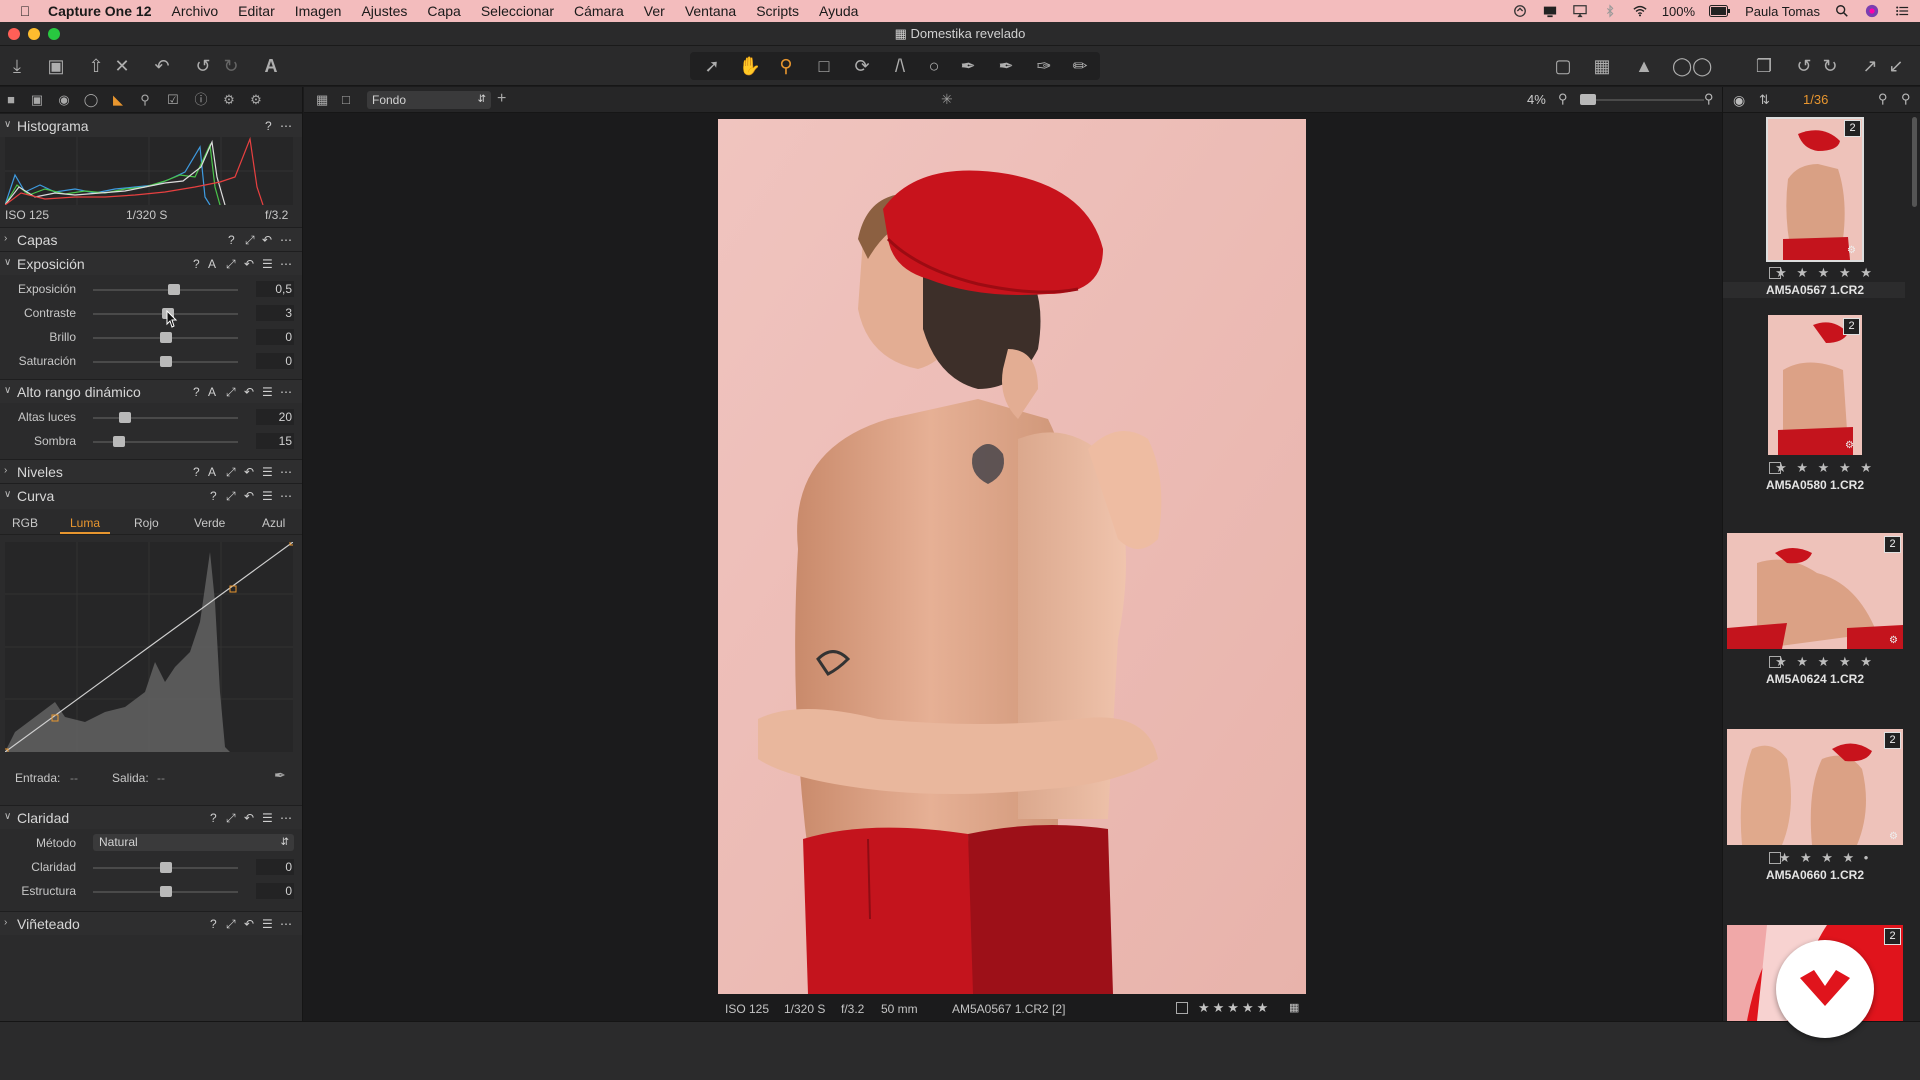 The height and width of the screenshot is (1080, 1920). What do you see at coordinates (1642, 100) in the screenshot?
I see `zoom-slider` at bounding box center [1642, 100].